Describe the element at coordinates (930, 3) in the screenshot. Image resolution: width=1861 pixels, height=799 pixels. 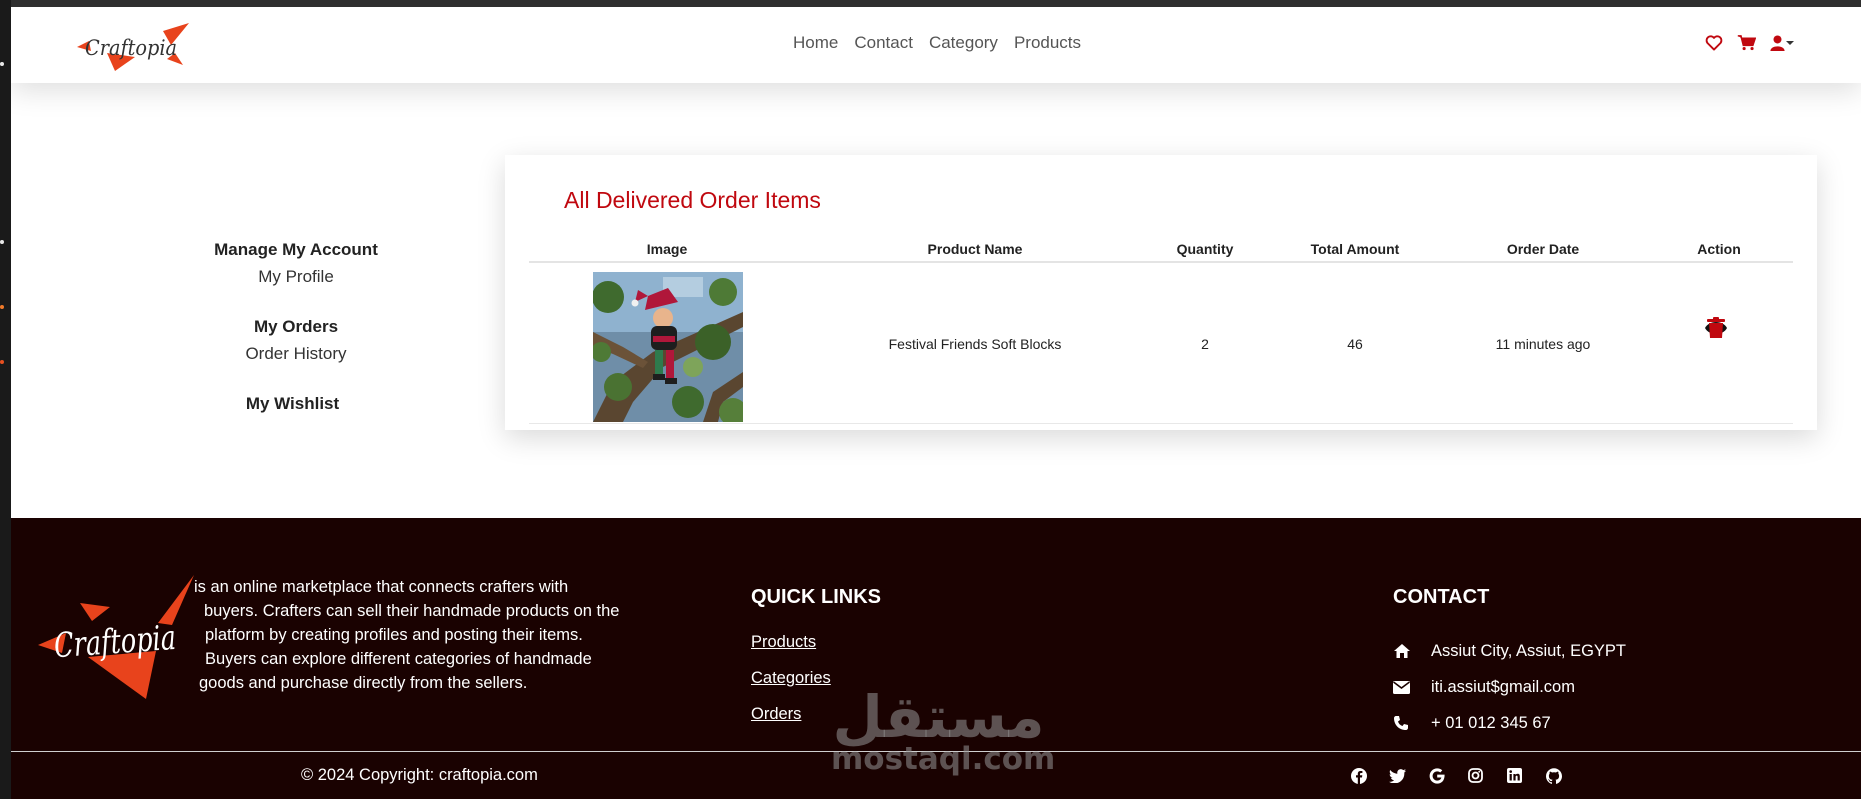
I see `window-top-bar` at that location.